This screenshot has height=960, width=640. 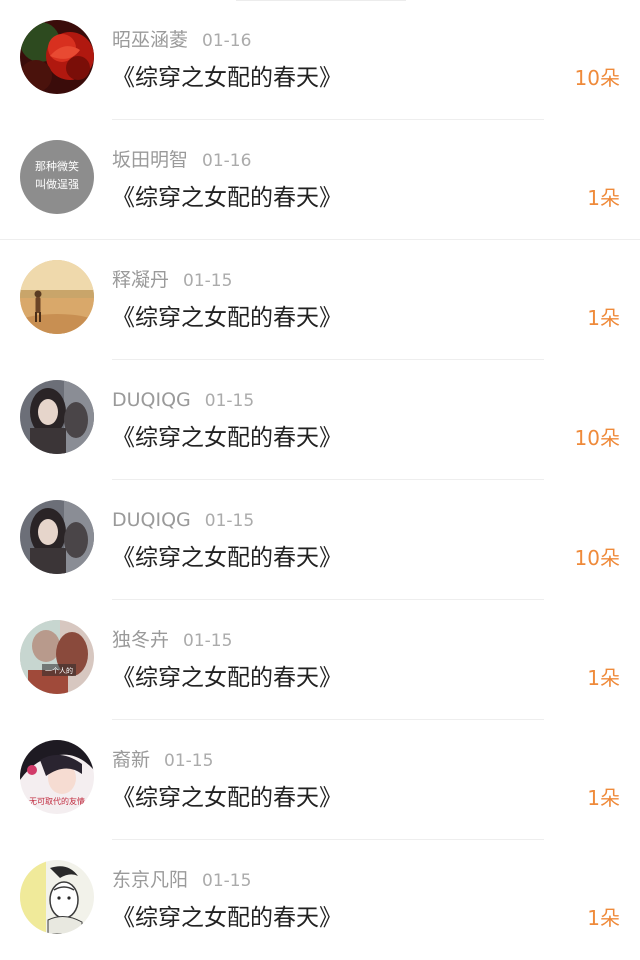 I want to click on user-name: 坂田明智, so click(x=150, y=160).